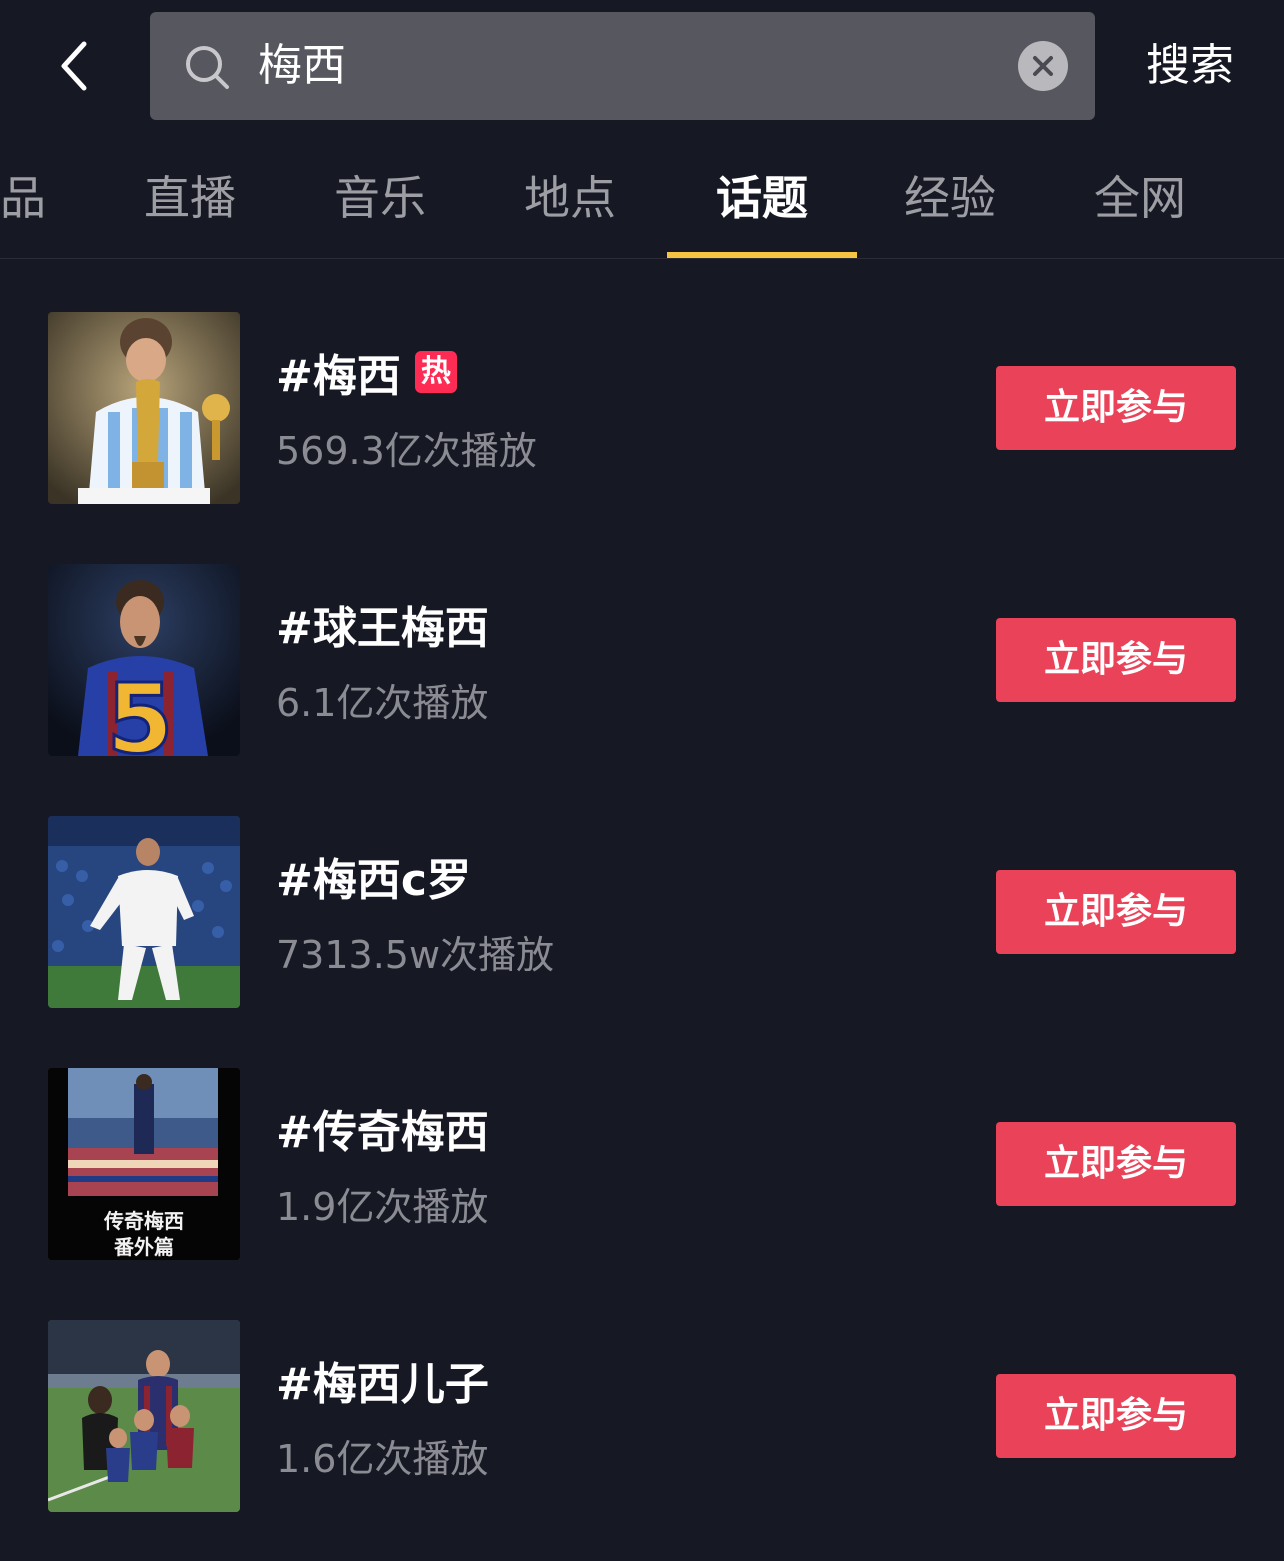 The height and width of the screenshot is (1561, 1284). I want to click on topic-item: 传奇梅西 番外篇 #传奇梅西 1.9亿次播放 立即参与, so click(642, 1164).